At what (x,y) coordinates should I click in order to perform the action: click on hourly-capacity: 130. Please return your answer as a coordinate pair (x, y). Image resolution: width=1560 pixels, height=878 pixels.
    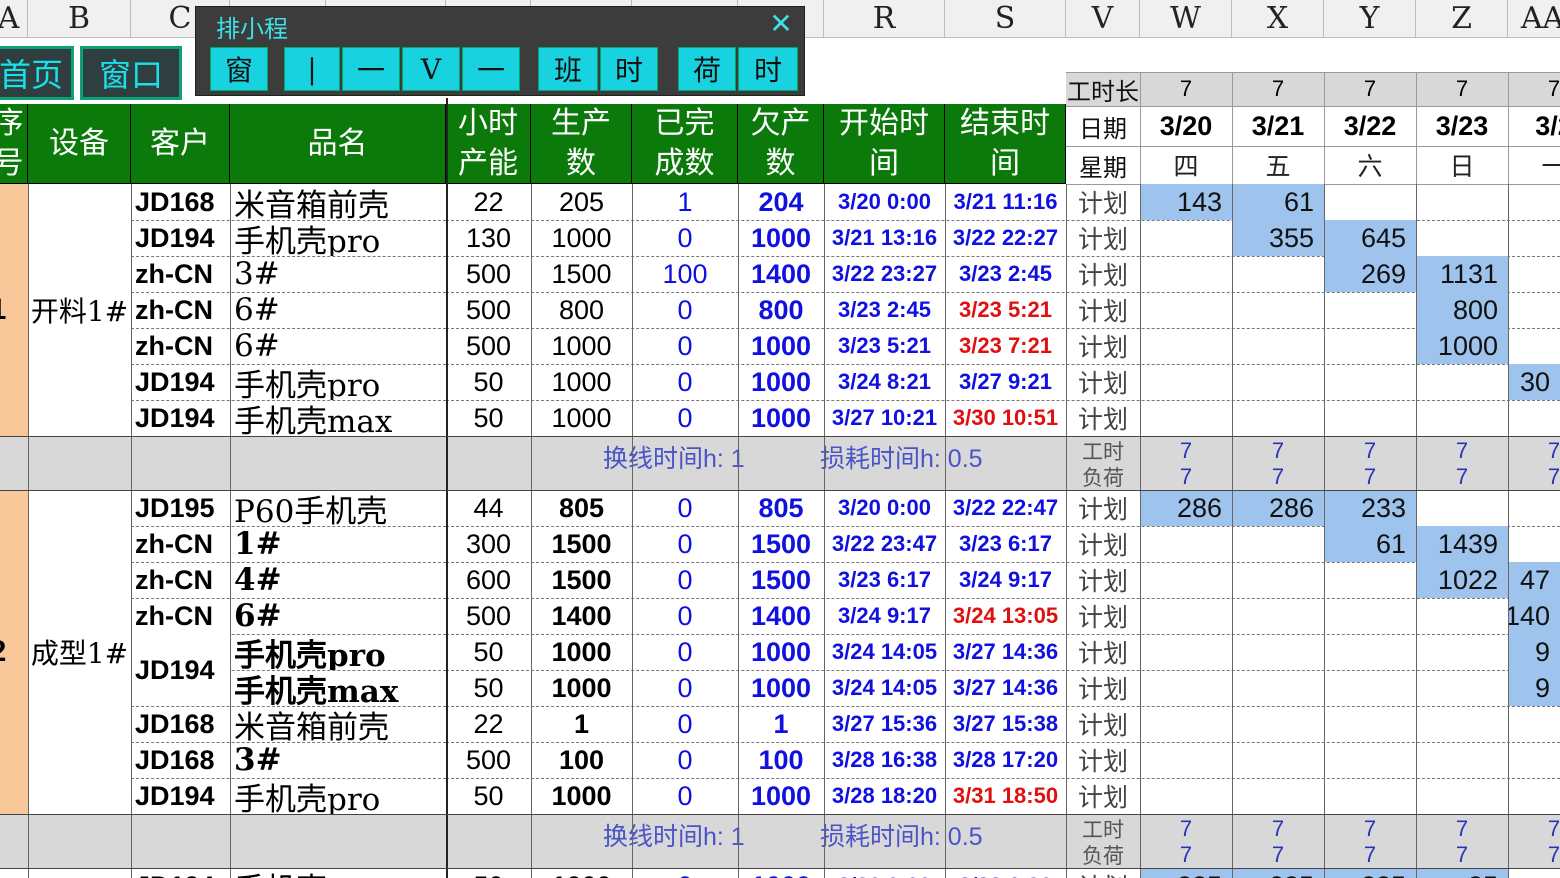
    Looking at the image, I should click on (488, 238).